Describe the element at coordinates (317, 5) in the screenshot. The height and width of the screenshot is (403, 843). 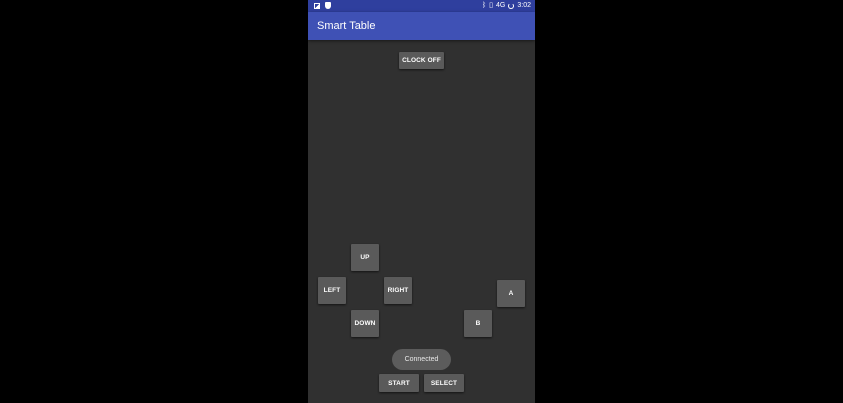
I see `image-icon` at that location.